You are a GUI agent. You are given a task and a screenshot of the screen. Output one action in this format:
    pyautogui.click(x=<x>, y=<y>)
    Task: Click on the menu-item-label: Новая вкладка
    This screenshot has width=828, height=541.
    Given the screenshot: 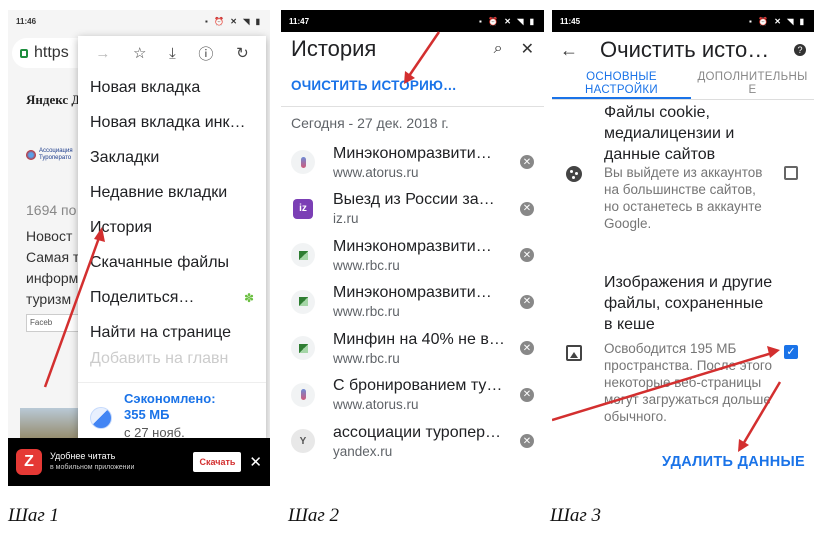 What is the action you would take?
    pyautogui.click(x=145, y=87)
    